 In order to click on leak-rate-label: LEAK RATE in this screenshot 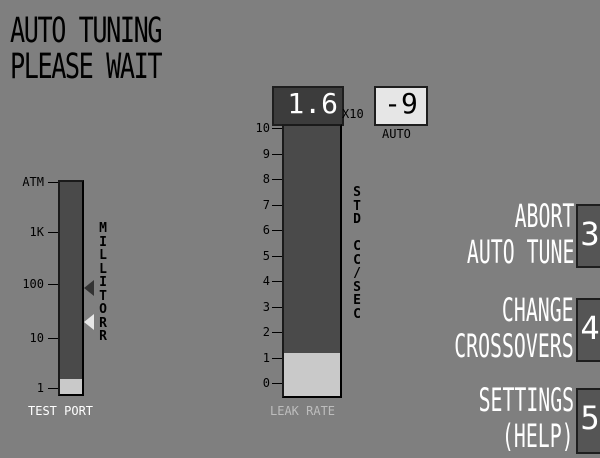, I will do `click(303, 411)`.